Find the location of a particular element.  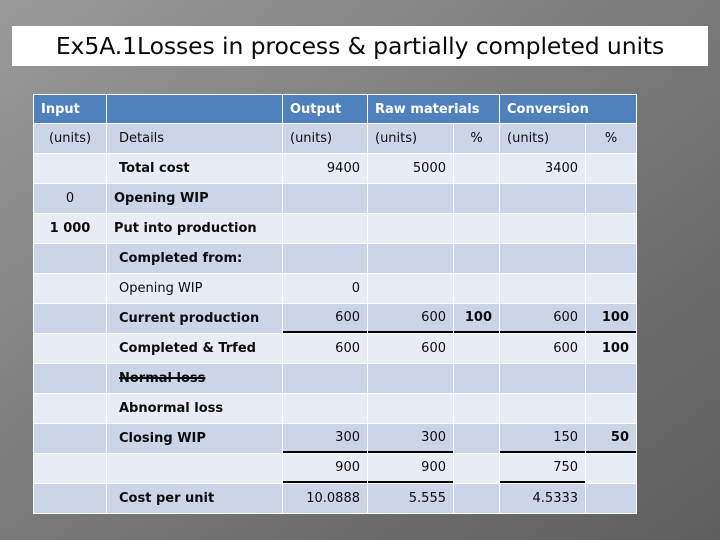

table-row: Completed from: is located at coordinates (335, 258).